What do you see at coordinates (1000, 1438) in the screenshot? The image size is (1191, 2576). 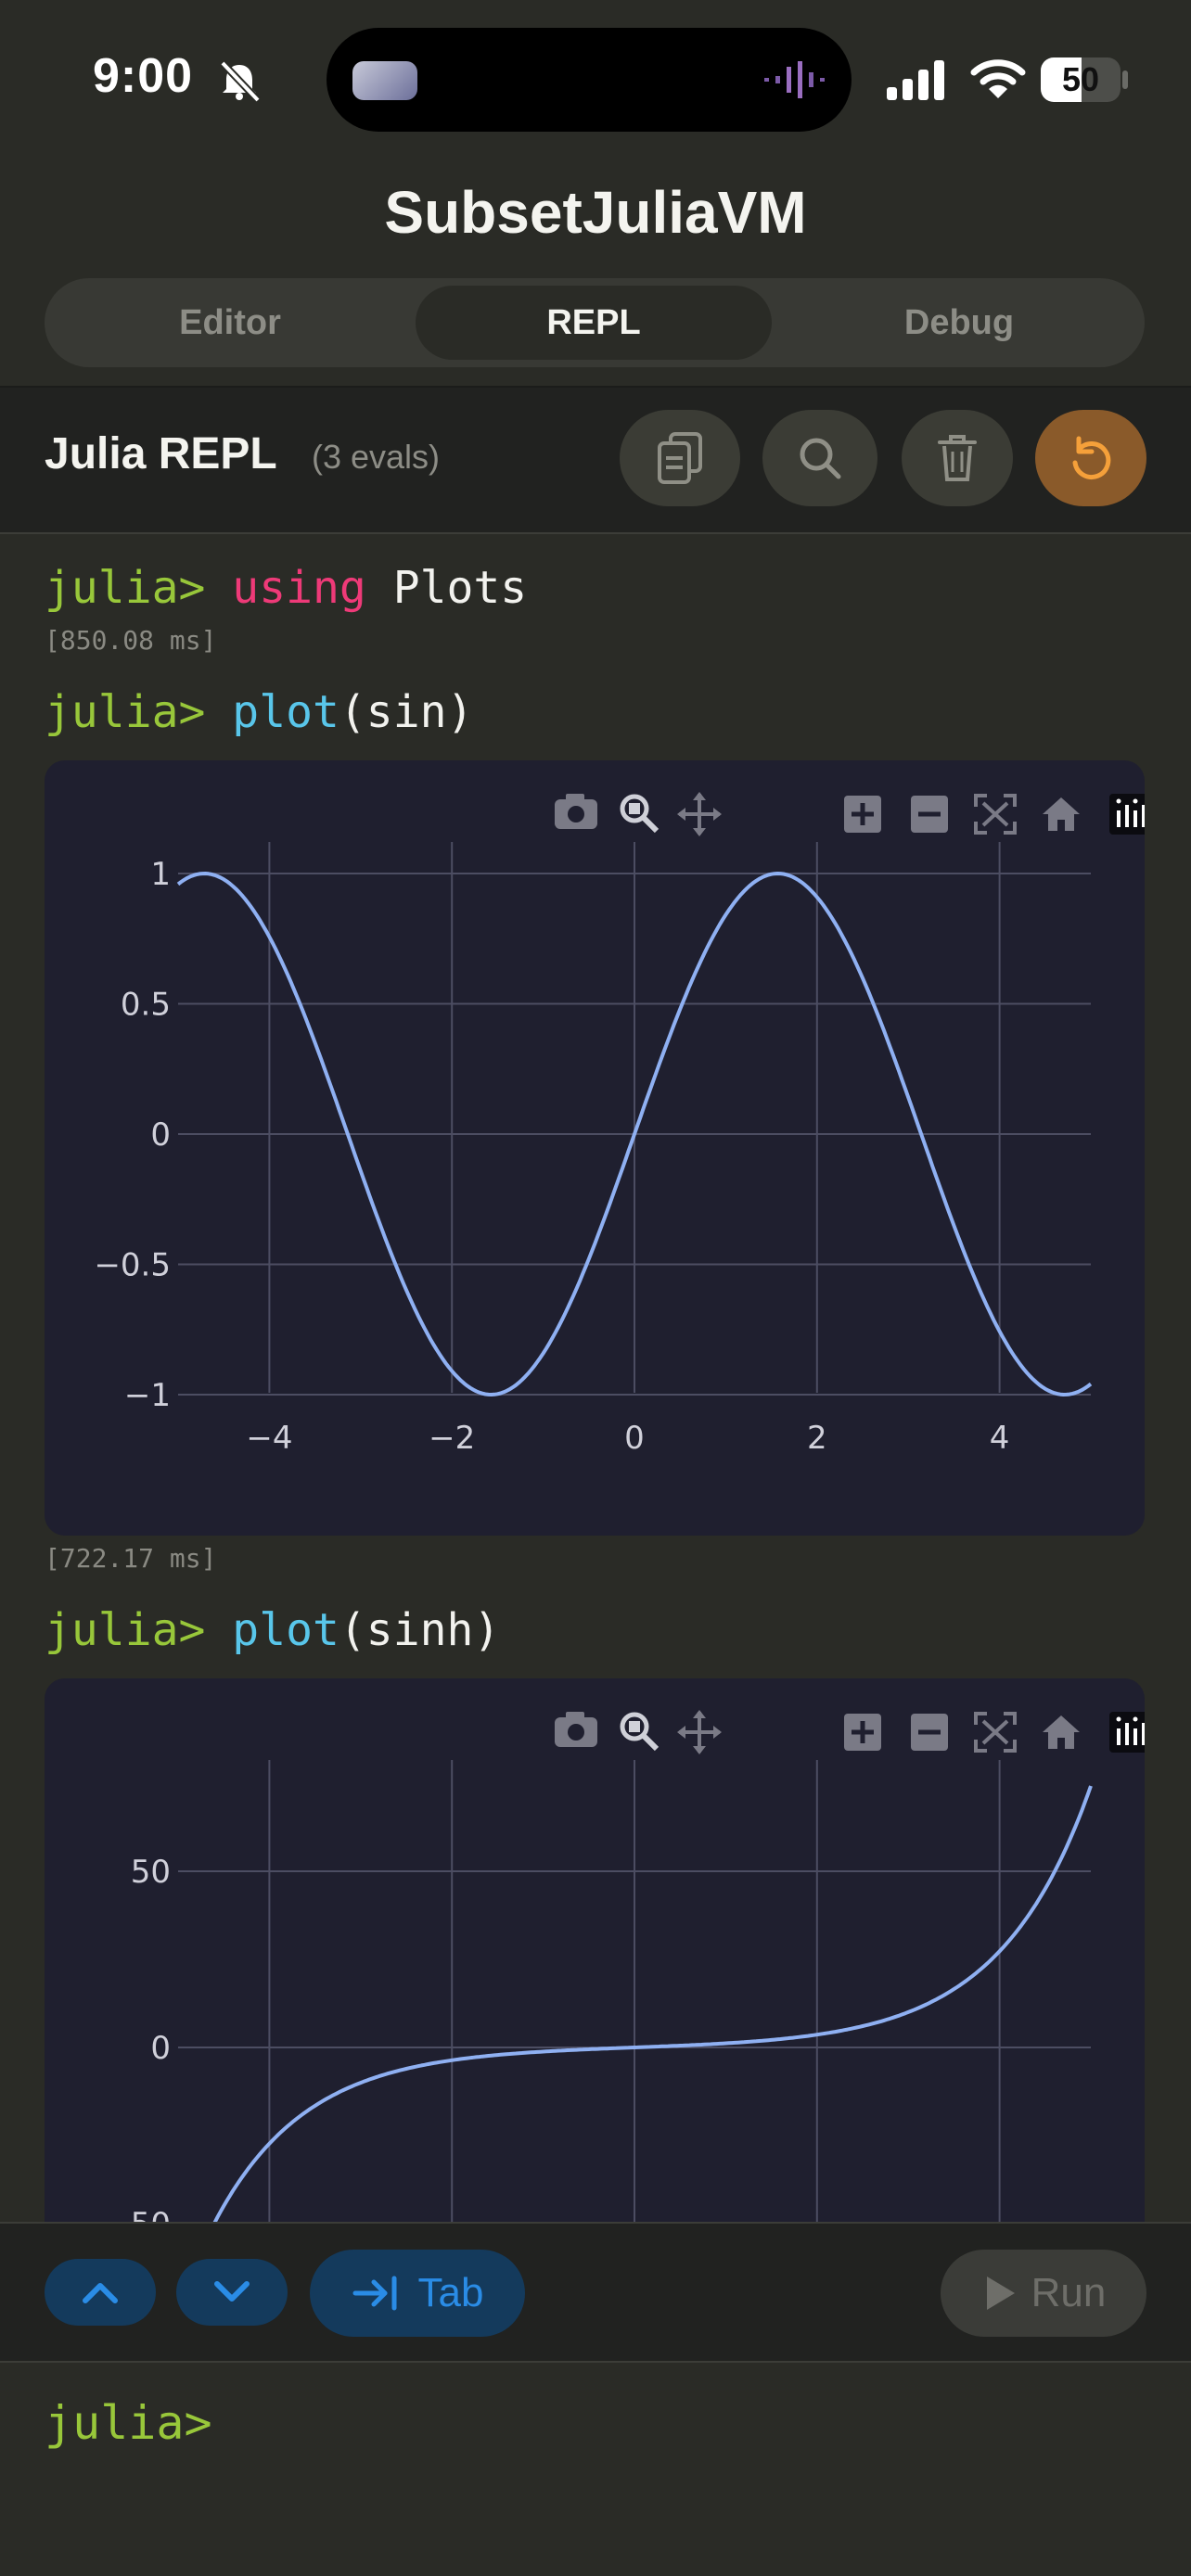 I see `x-tick-label: 4` at bounding box center [1000, 1438].